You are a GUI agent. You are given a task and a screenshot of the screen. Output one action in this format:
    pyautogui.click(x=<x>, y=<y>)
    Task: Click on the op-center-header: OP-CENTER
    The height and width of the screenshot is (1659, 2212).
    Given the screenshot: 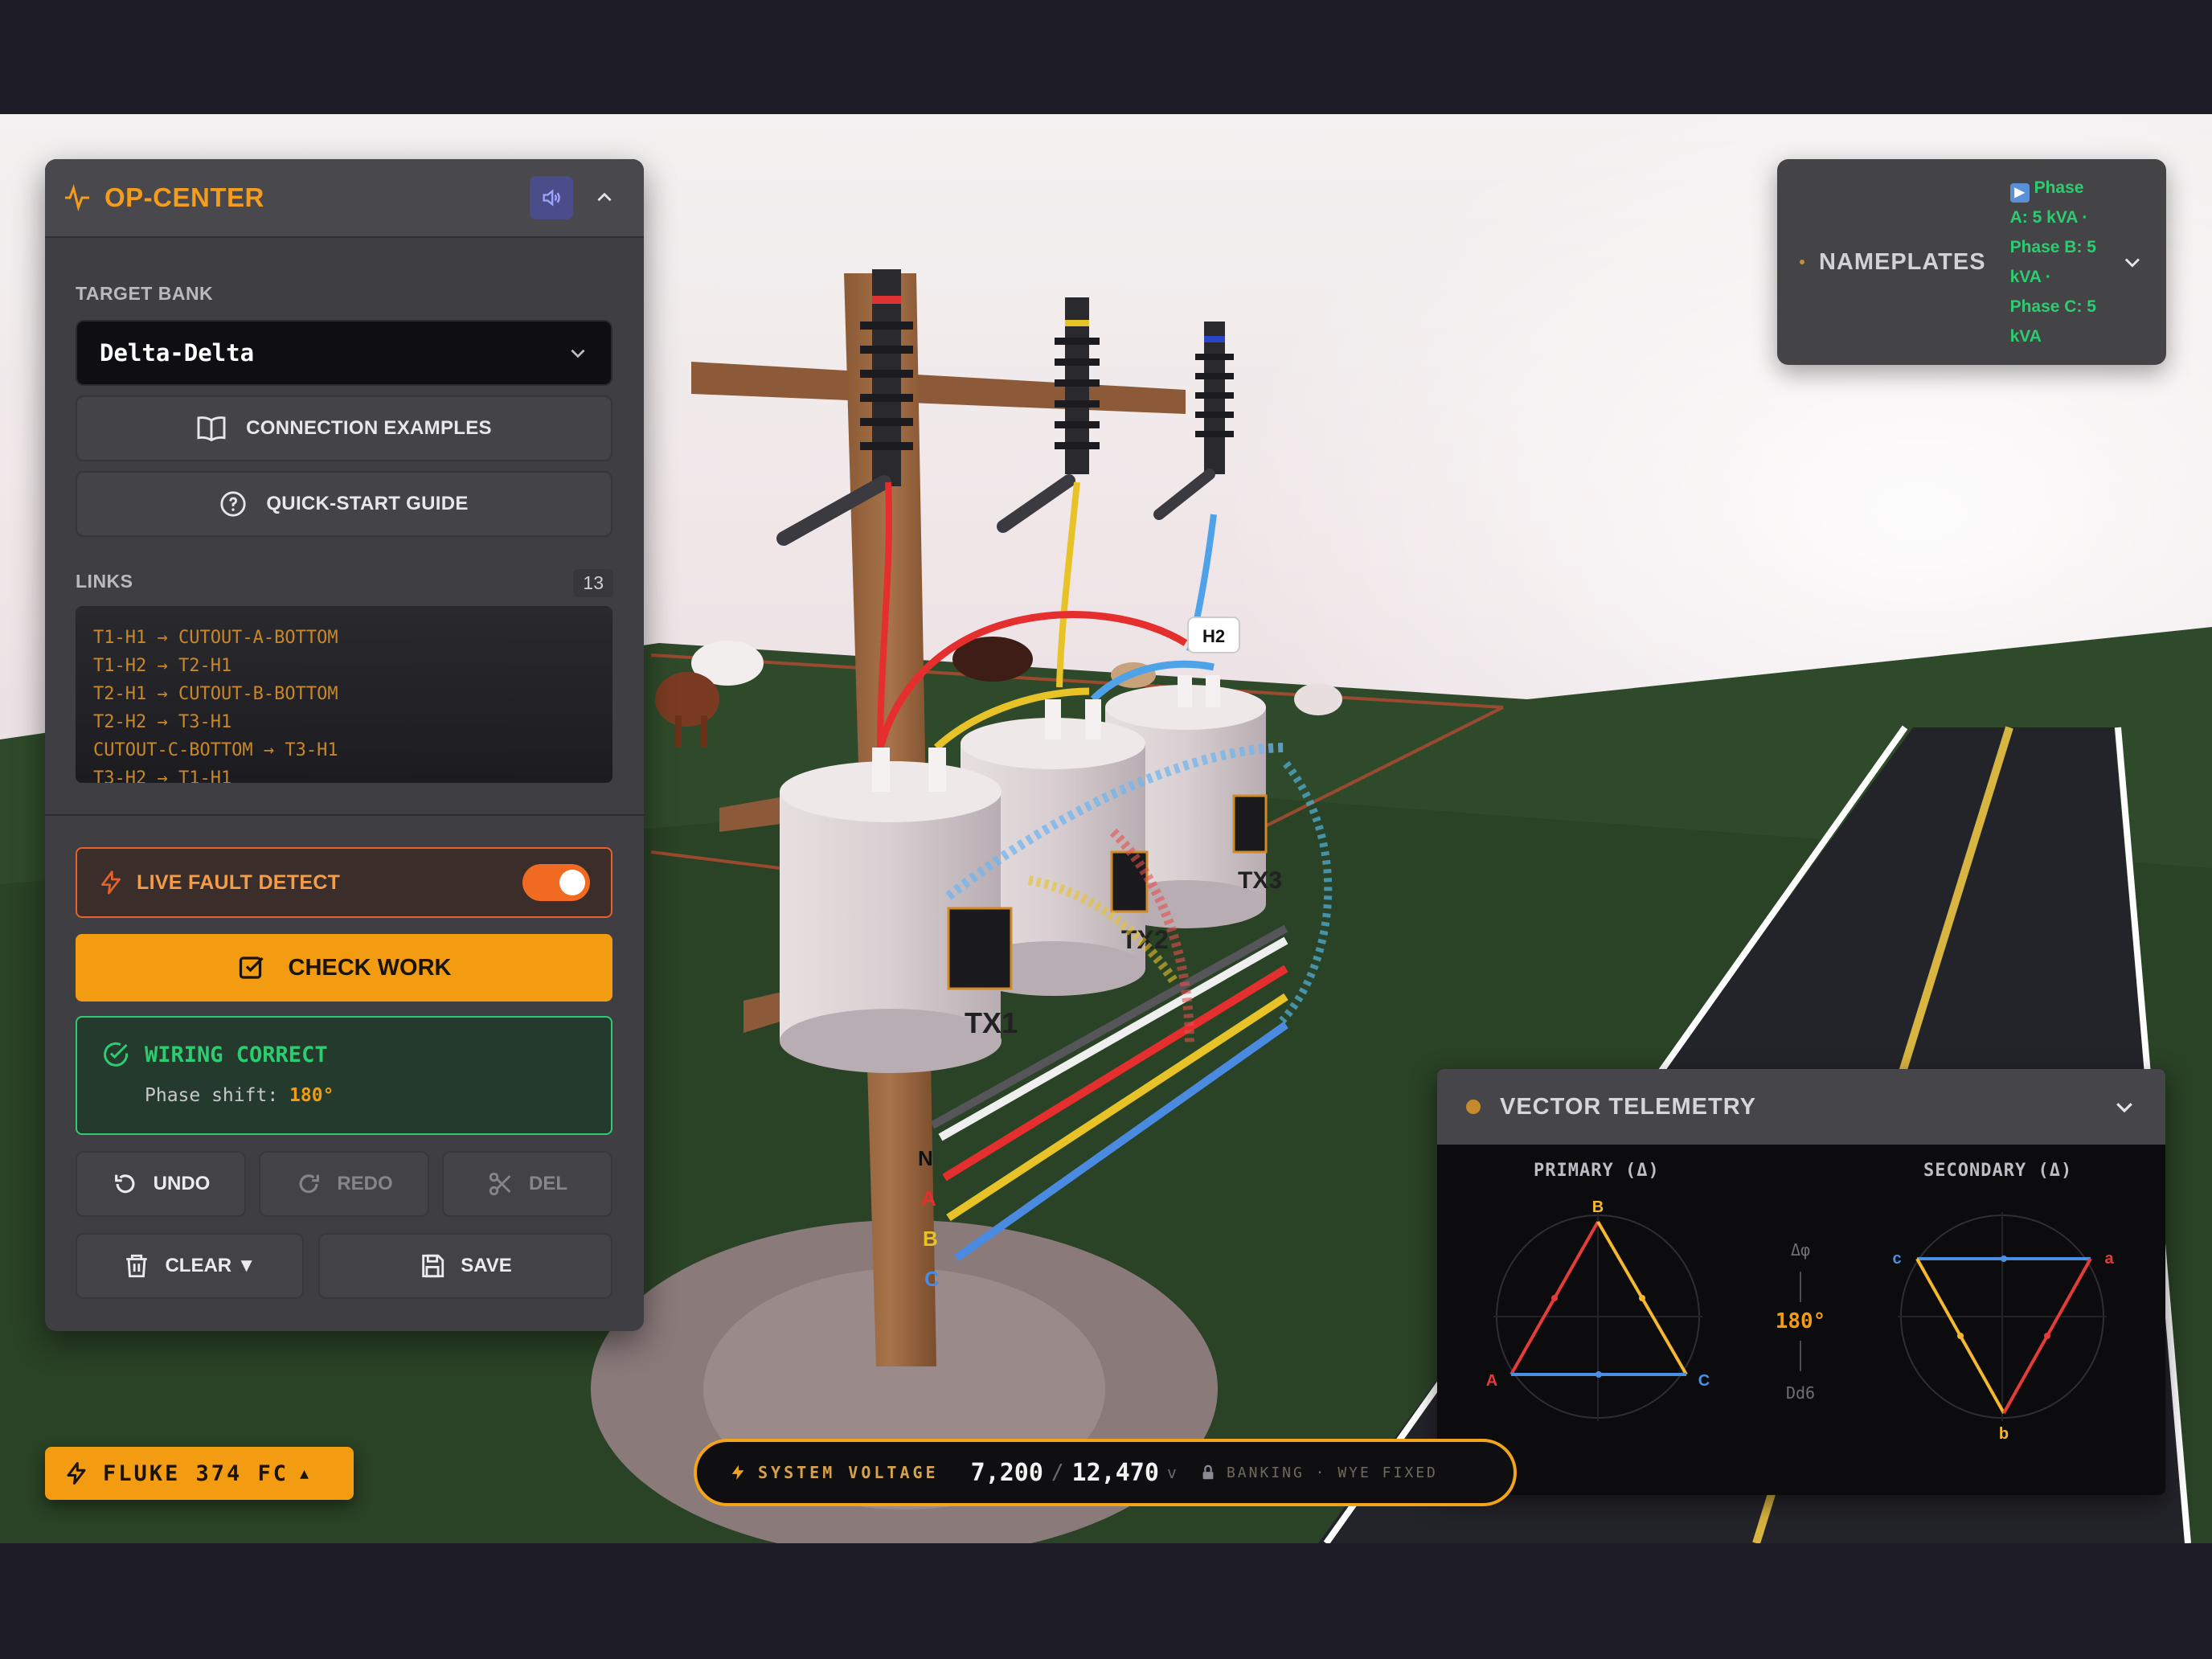 What is the action you would take?
    pyautogui.click(x=344, y=198)
    